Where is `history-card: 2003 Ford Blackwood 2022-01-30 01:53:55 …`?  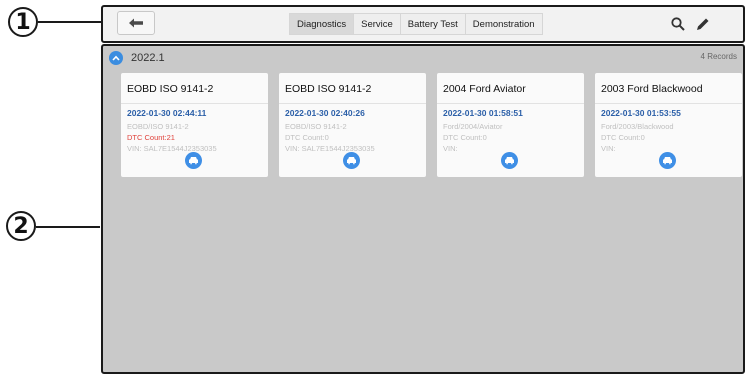 history-card: 2003 Ford Blackwood 2022-01-30 01:53:55 … is located at coordinates (668, 125).